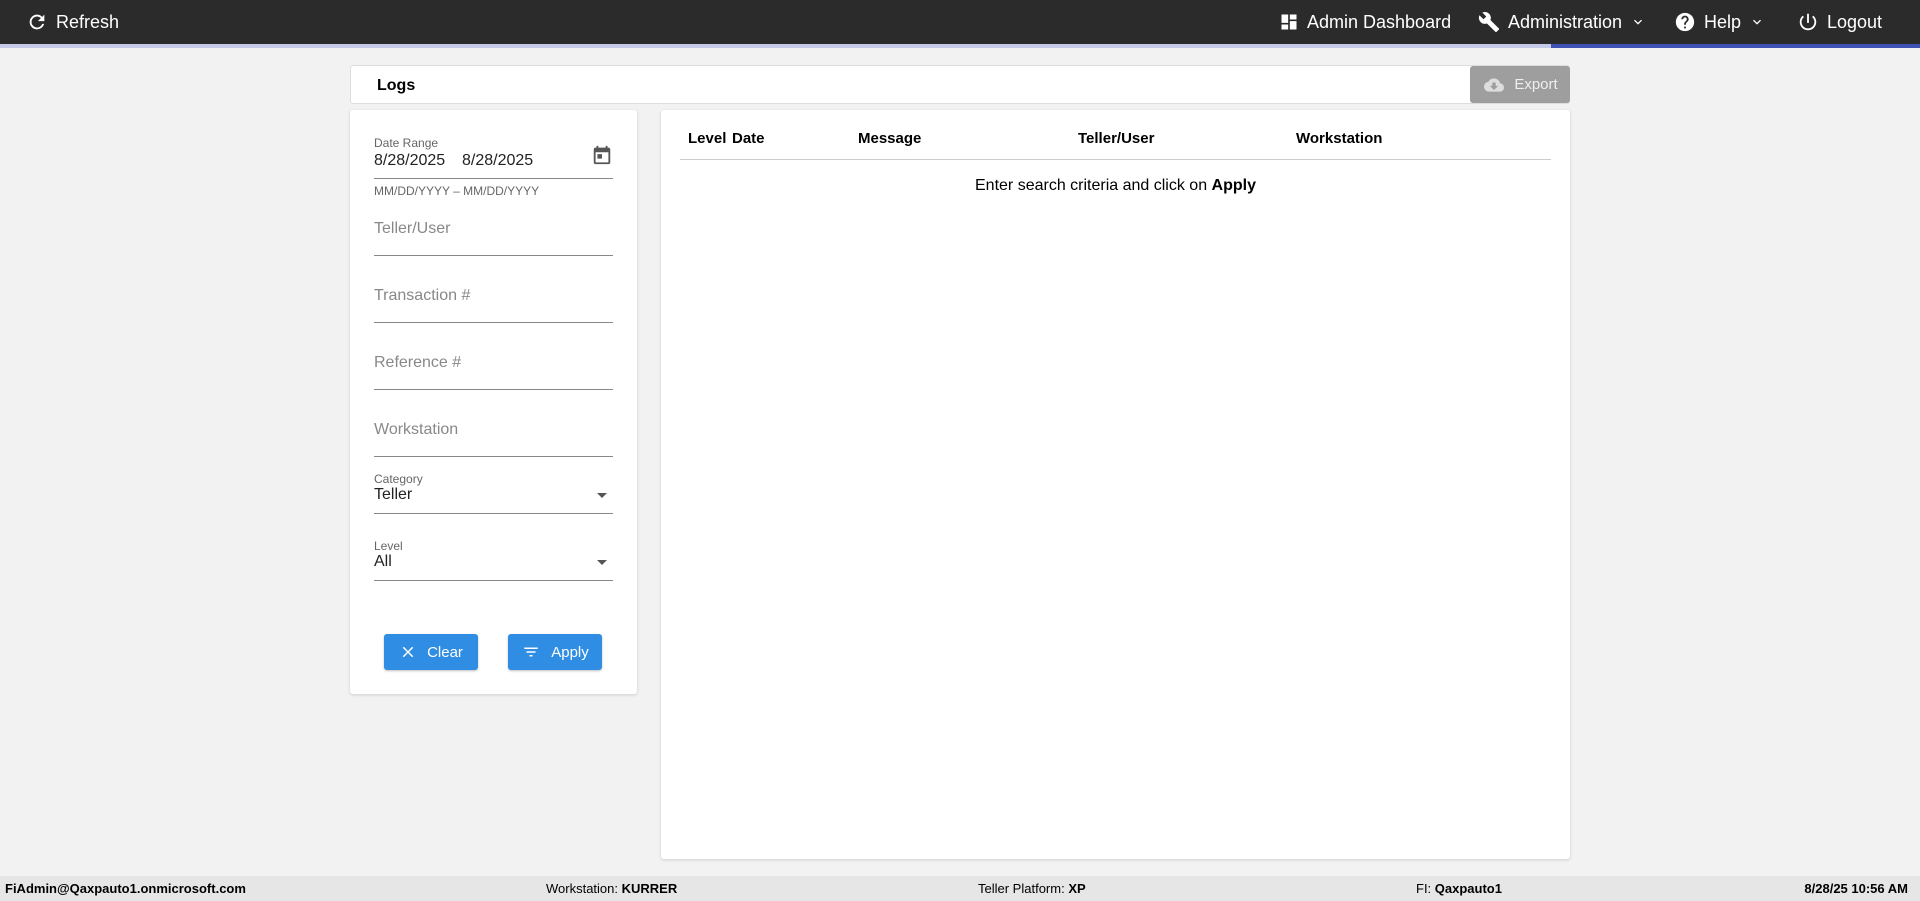 Image resolution: width=1920 pixels, height=901 pixels. What do you see at coordinates (1116, 138) in the screenshot?
I see `column-header-teller-user: Teller/User` at bounding box center [1116, 138].